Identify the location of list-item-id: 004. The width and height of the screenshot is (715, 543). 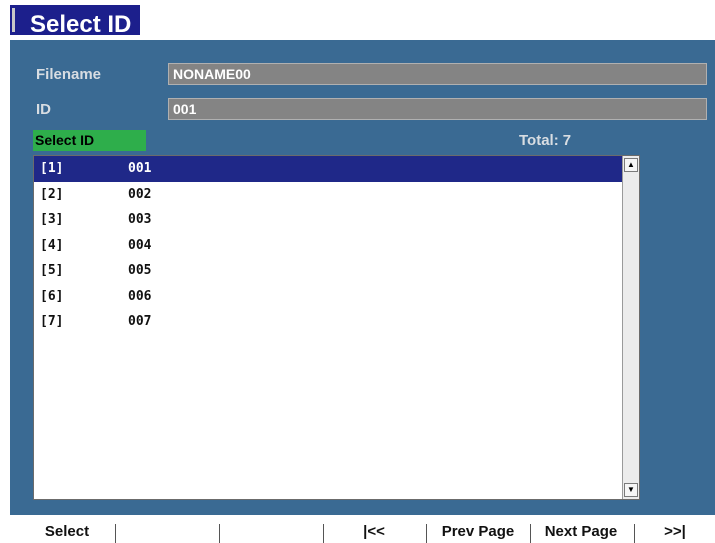
(140, 245).